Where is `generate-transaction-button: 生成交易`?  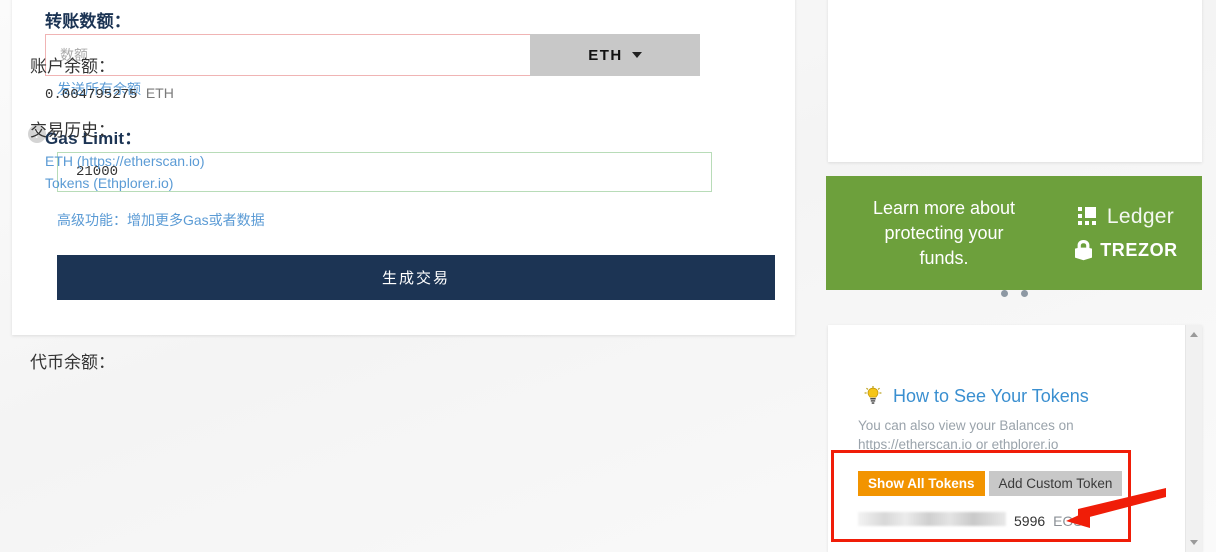 generate-transaction-button: 生成交易 is located at coordinates (416, 277).